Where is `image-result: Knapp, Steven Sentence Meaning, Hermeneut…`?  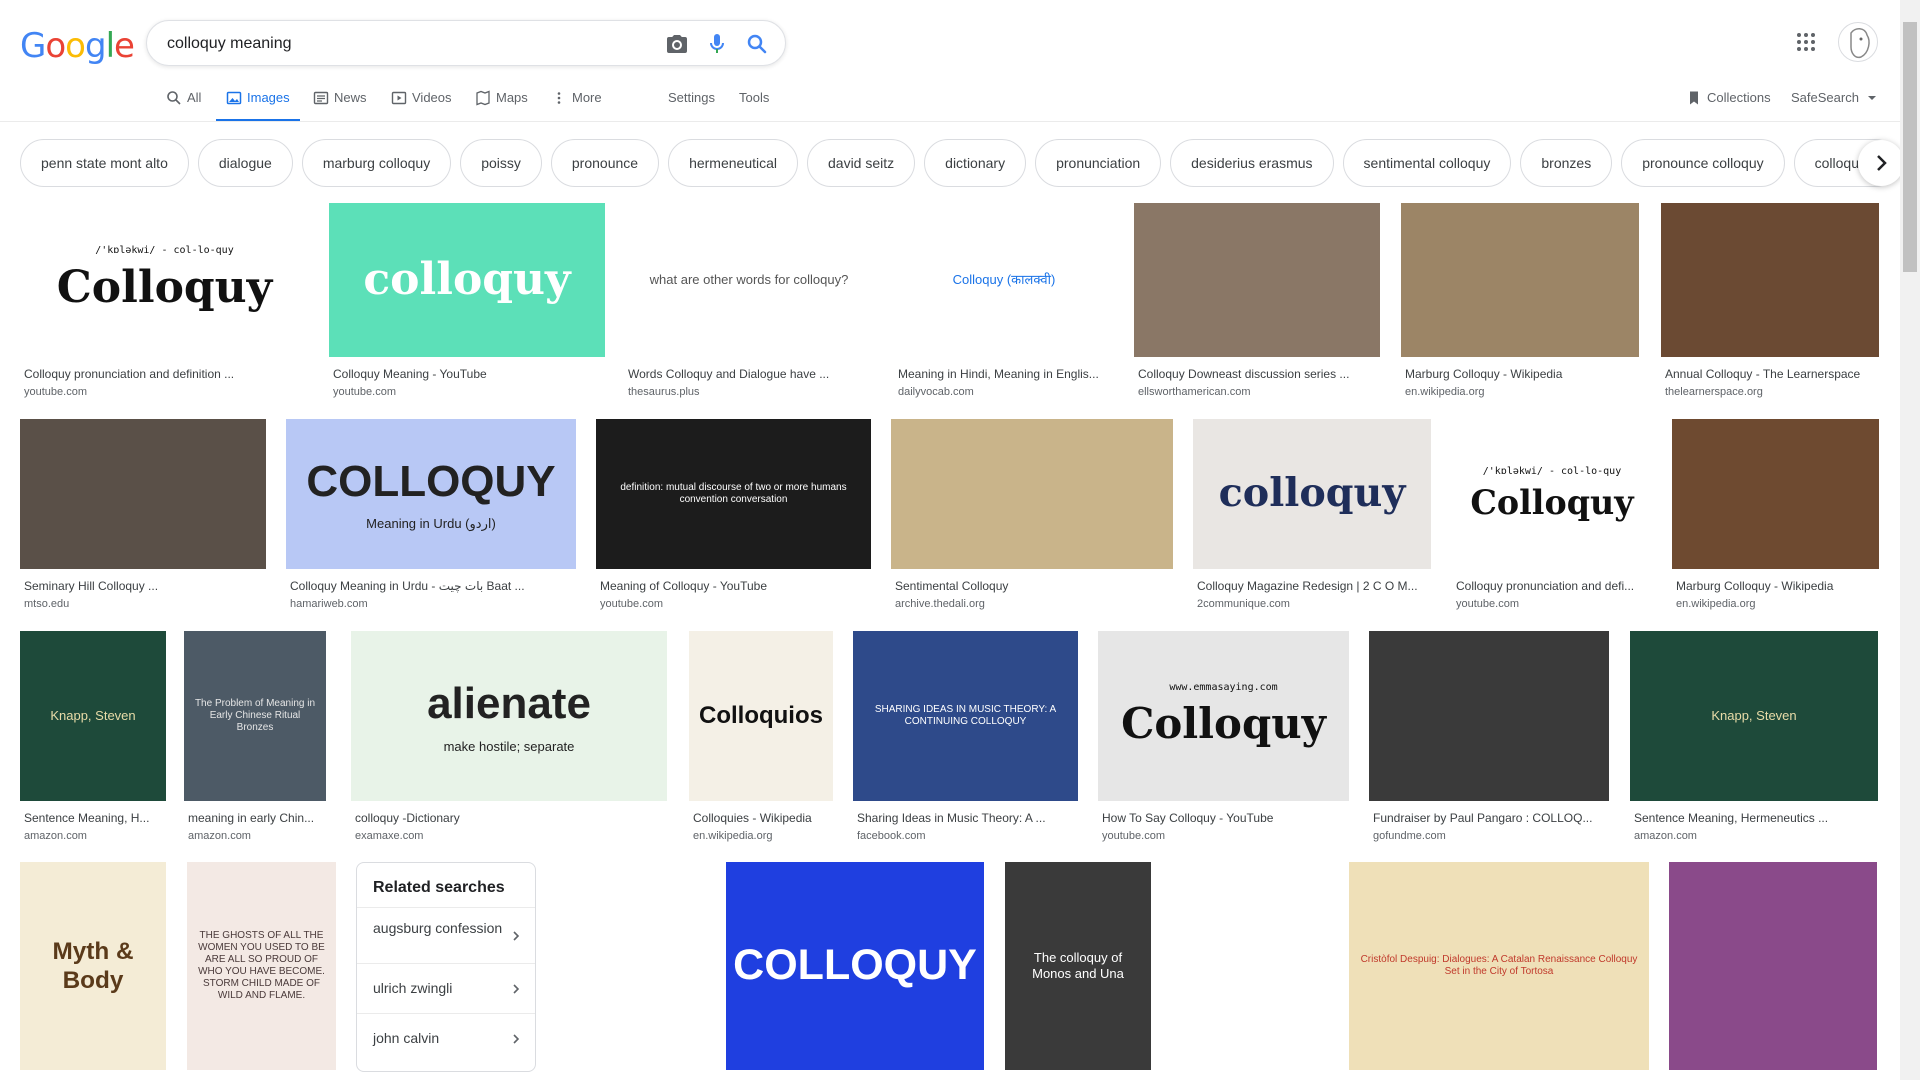
image-result: Knapp, Steven Sentence Meaning, Hermeneut… is located at coordinates (1754, 737).